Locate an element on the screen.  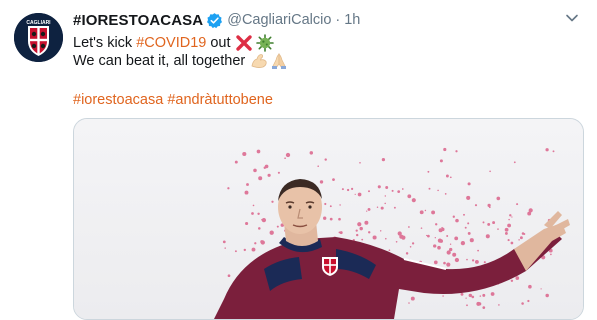
hashtag-iorestoacasa: #iorestoacasa is located at coordinates (118, 100).